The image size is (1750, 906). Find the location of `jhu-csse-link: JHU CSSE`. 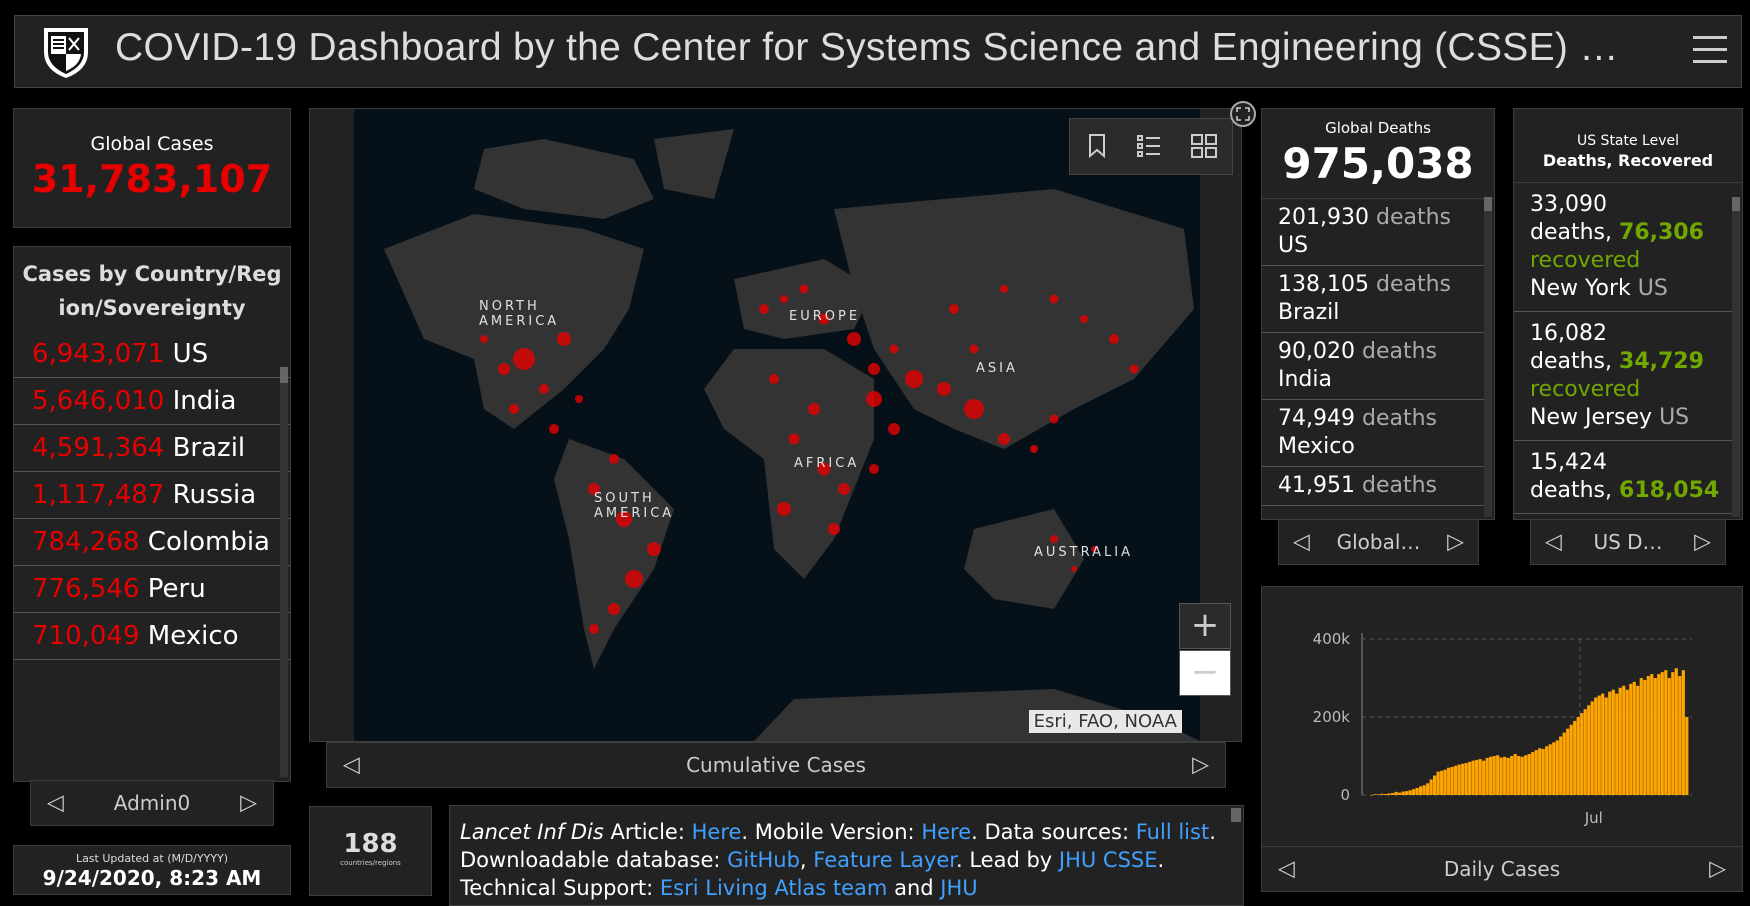

jhu-csse-link: JHU CSSE is located at coordinates (1108, 860).